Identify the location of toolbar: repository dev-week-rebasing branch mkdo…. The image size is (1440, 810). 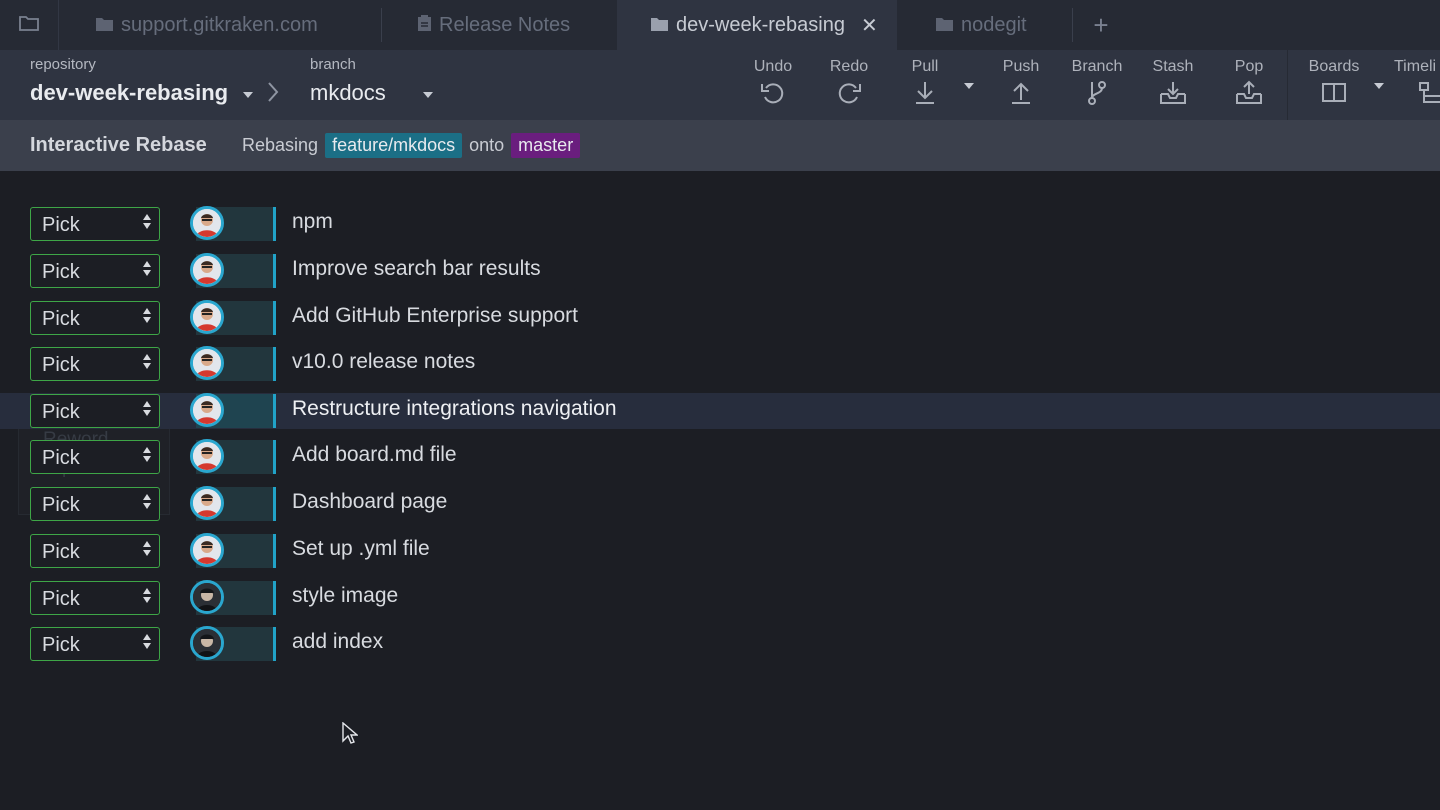
(720, 85).